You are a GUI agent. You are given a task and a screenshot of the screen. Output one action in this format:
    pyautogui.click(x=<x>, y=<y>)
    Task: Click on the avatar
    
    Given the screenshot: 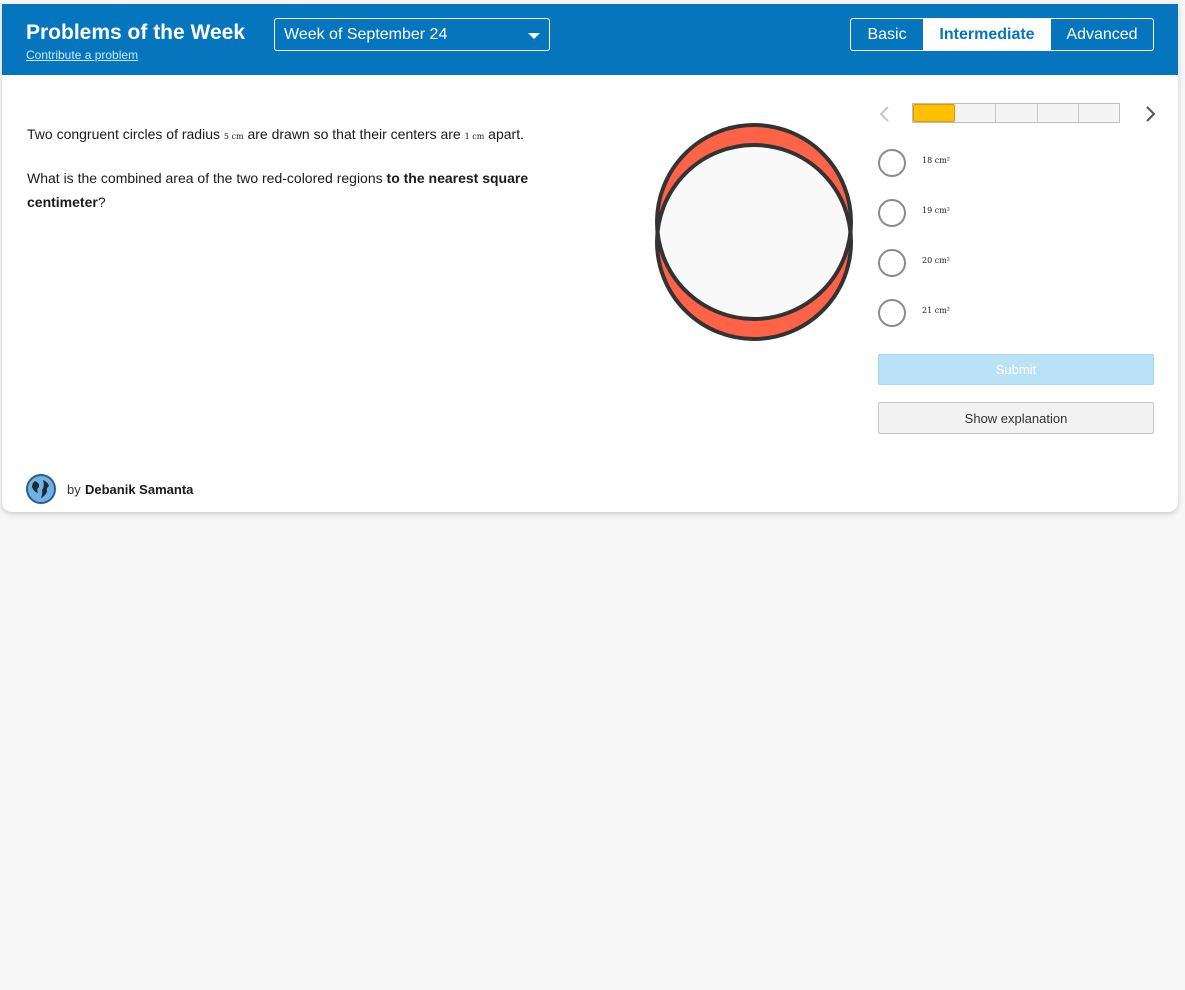 What is the action you would take?
    pyautogui.click(x=41, y=489)
    